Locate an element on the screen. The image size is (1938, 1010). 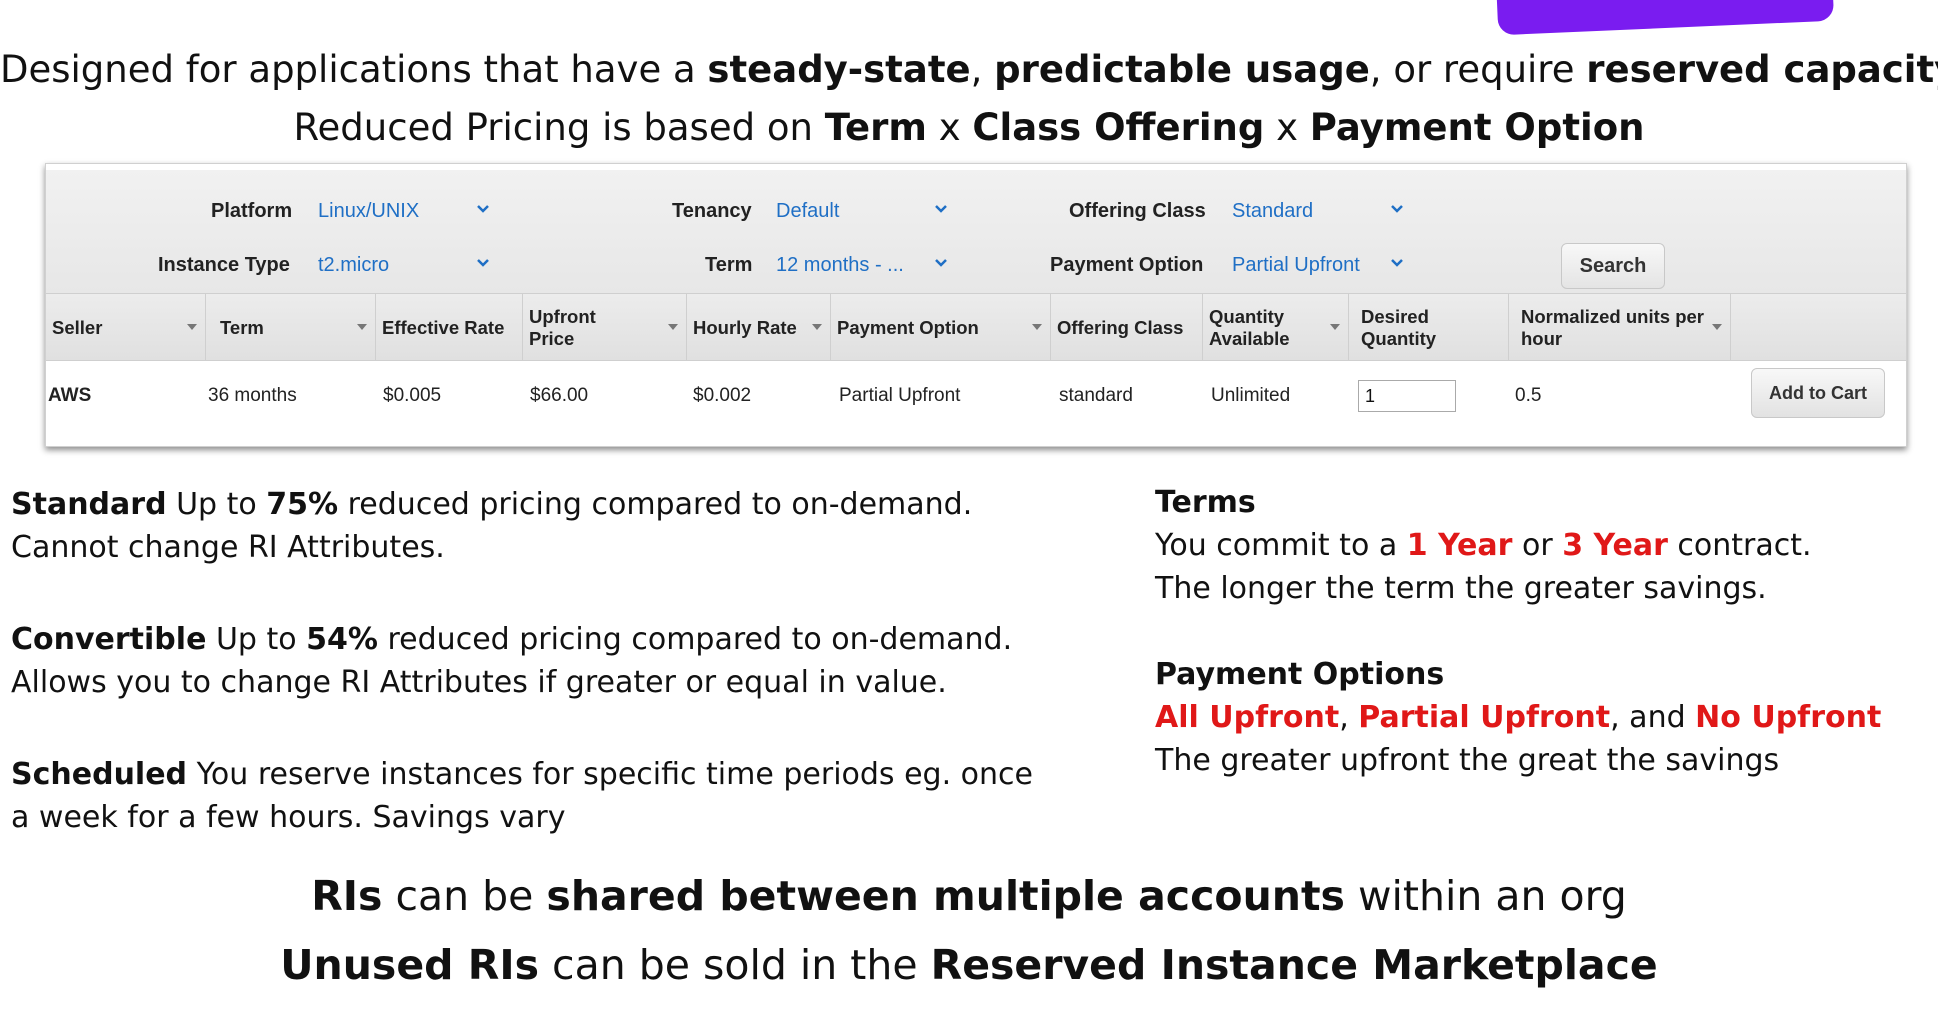
desired-quantity-input: 1 is located at coordinates (1407, 396).